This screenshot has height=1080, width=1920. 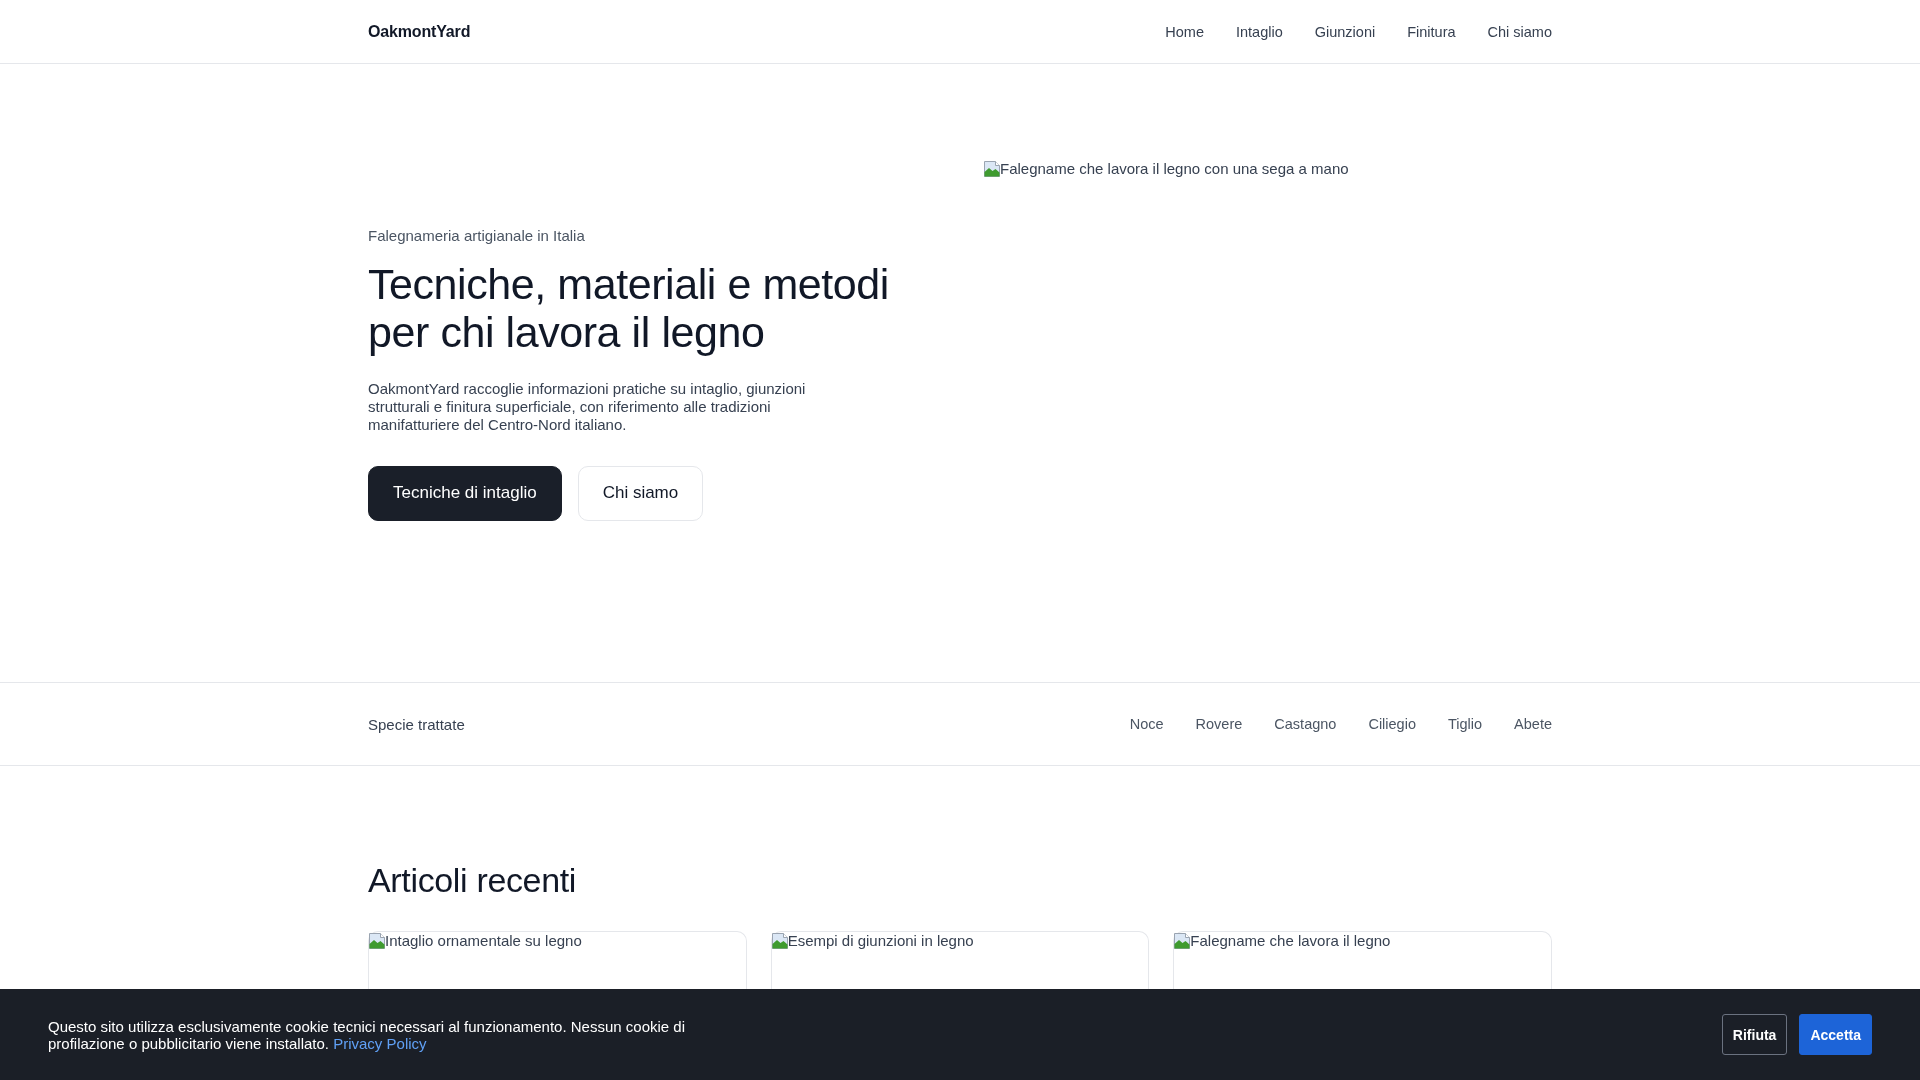 I want to click on hero-description: OakmontYard raccoglie informazioni pratiche su intaglio, giunzioni strutturali e finitura superficiale, con riferimento alle tradizioni manifatturiere del Centro-Nord italiano., so click(x=587, y=406).